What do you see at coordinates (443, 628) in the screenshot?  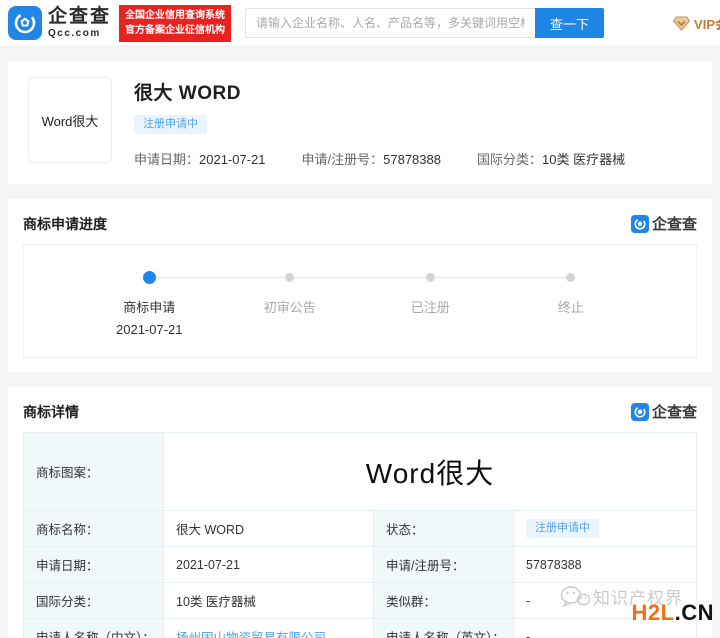 I see `cell-label: 申请人名称（英文）：` at bounding box center [443, 628].